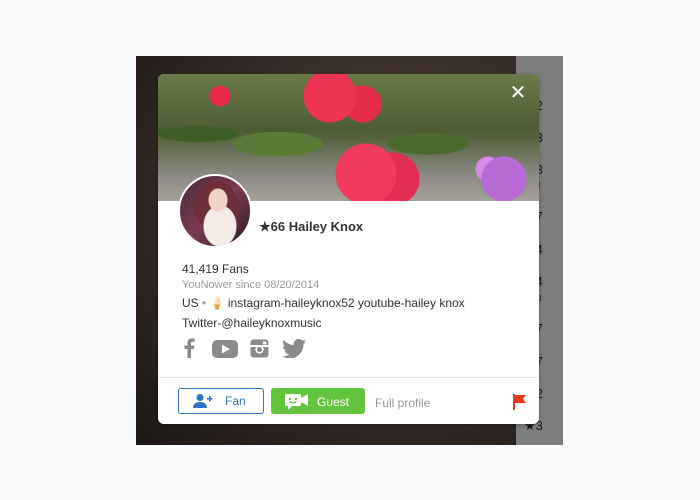 Image resolution: width=700 pixels, height=500 pixels. I want to click on fan-count: 41,419 Fans, so click(215, 269).